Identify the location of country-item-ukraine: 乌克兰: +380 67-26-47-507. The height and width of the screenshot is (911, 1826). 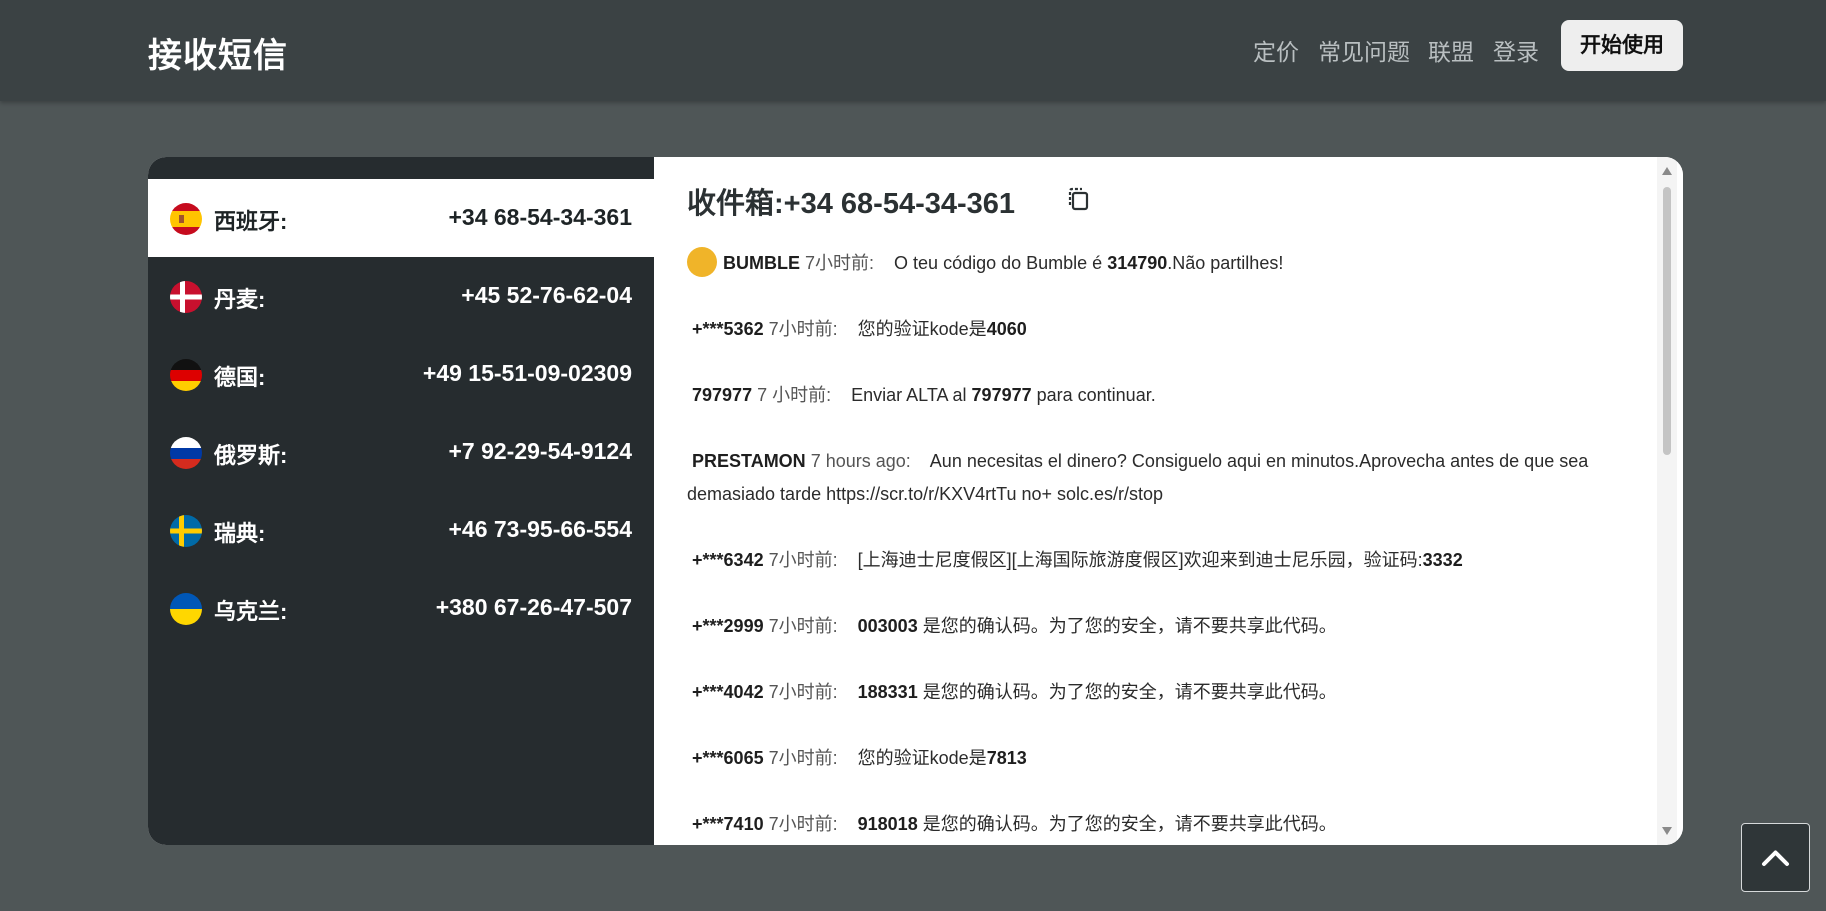
(401, 608).